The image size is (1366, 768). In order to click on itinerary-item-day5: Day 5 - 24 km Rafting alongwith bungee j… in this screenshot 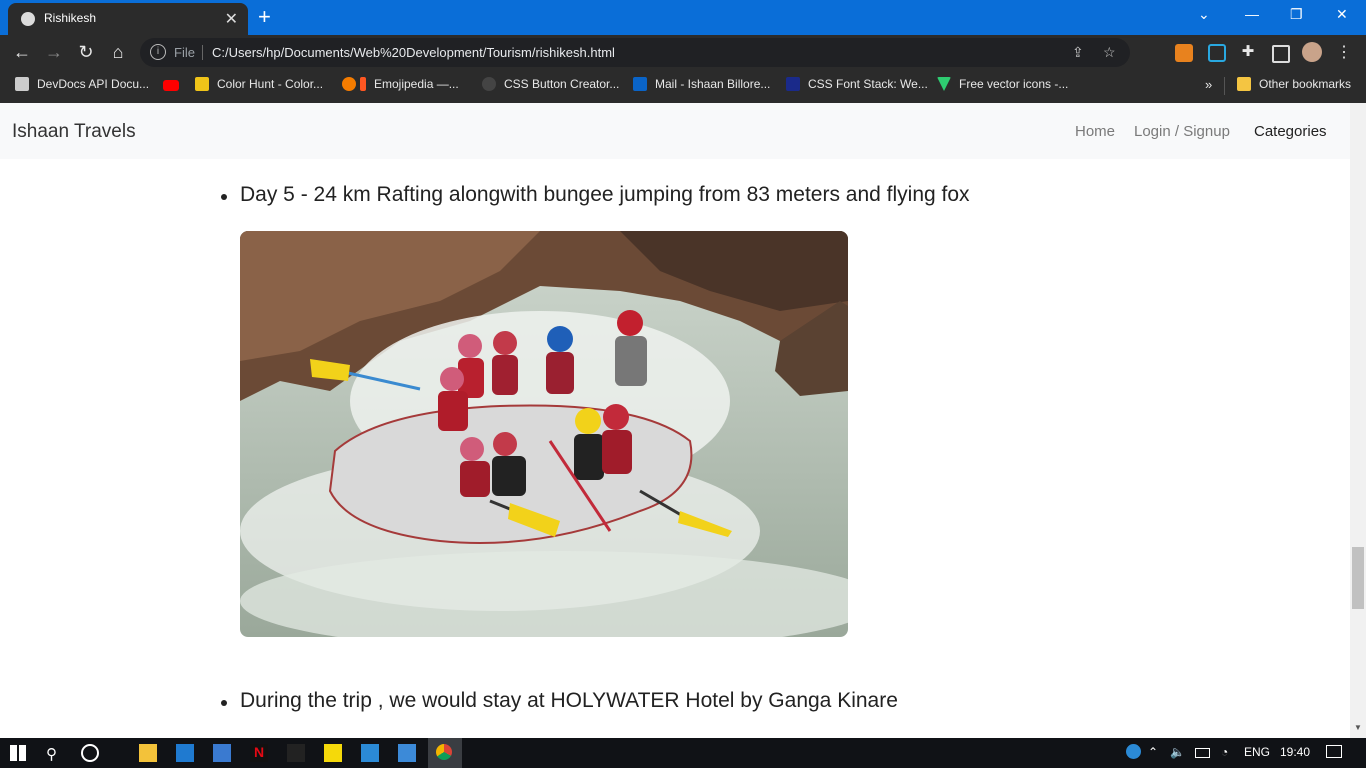, I will do `click(605, 194)`.